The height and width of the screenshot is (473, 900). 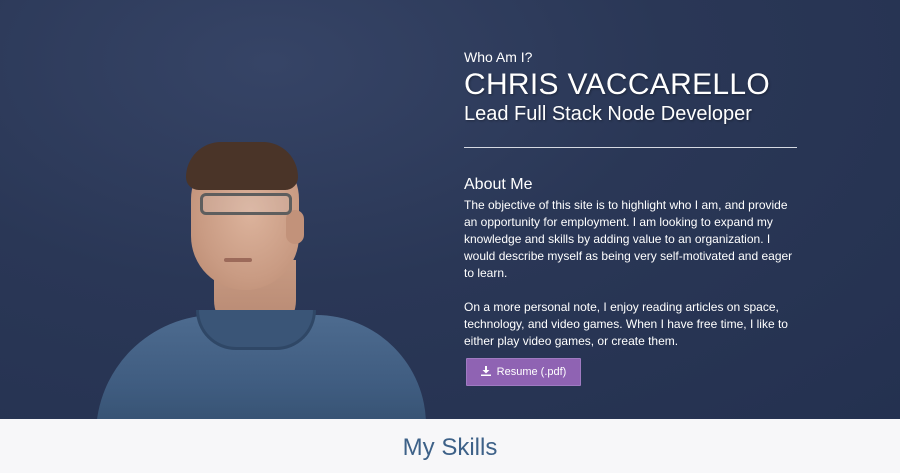 What do you see at coordinates (608, 114) in the screenshot?
I see `job-title: Lead Full Stack Node Developer` at bounding box center [608, 114].